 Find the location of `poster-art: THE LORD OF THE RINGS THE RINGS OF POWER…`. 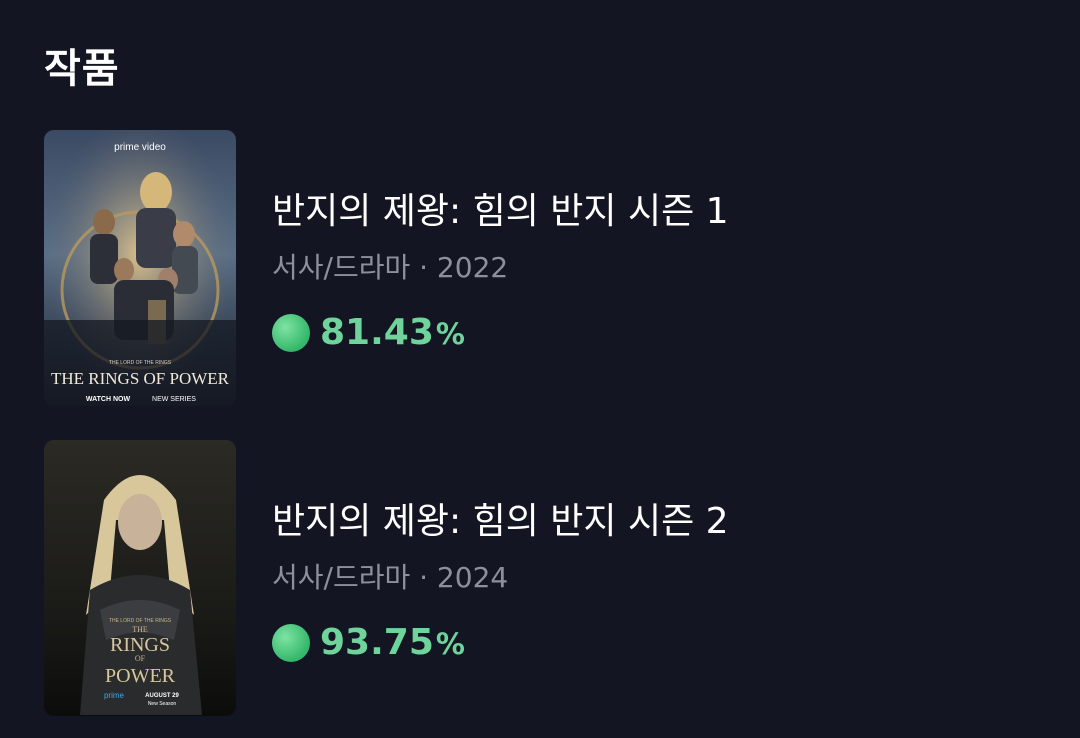

poster-art: THE LORD OF THE RINGS THE RINGS OF POWER… is located at coordinates (140, 578).